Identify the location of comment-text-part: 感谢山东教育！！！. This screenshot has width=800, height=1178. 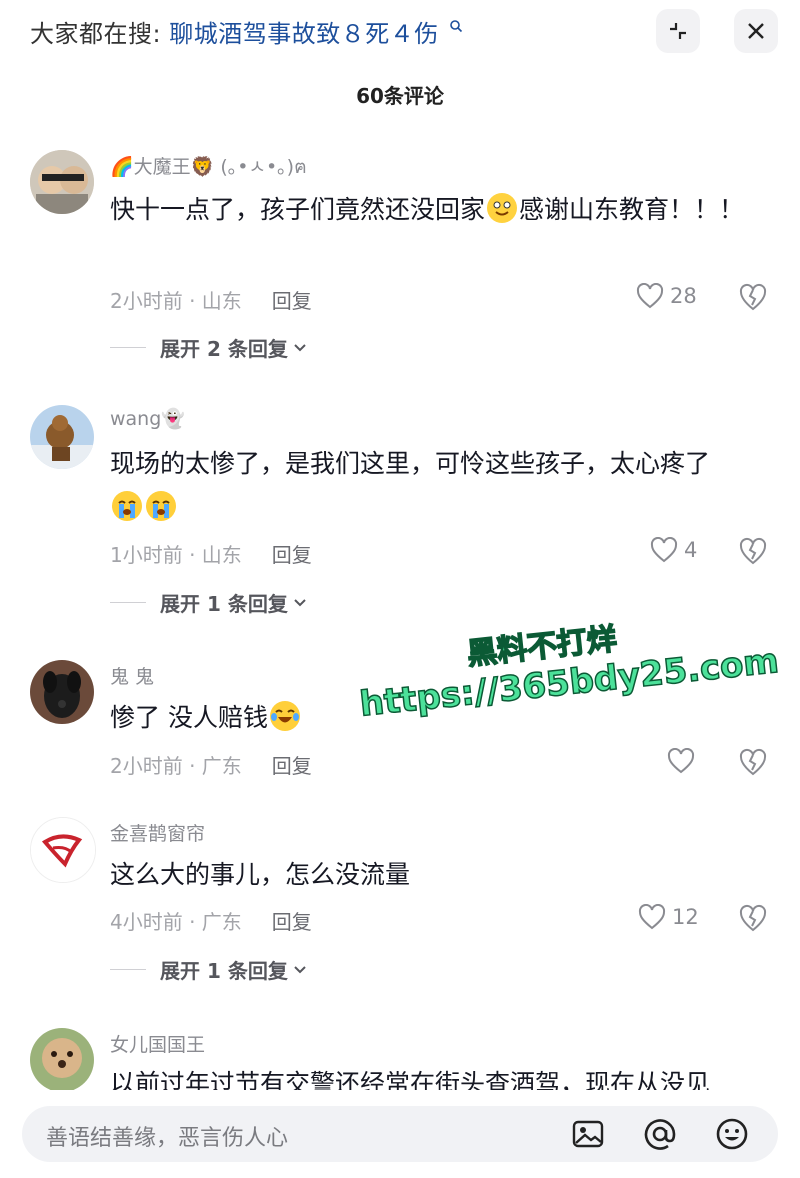
(632, 209).